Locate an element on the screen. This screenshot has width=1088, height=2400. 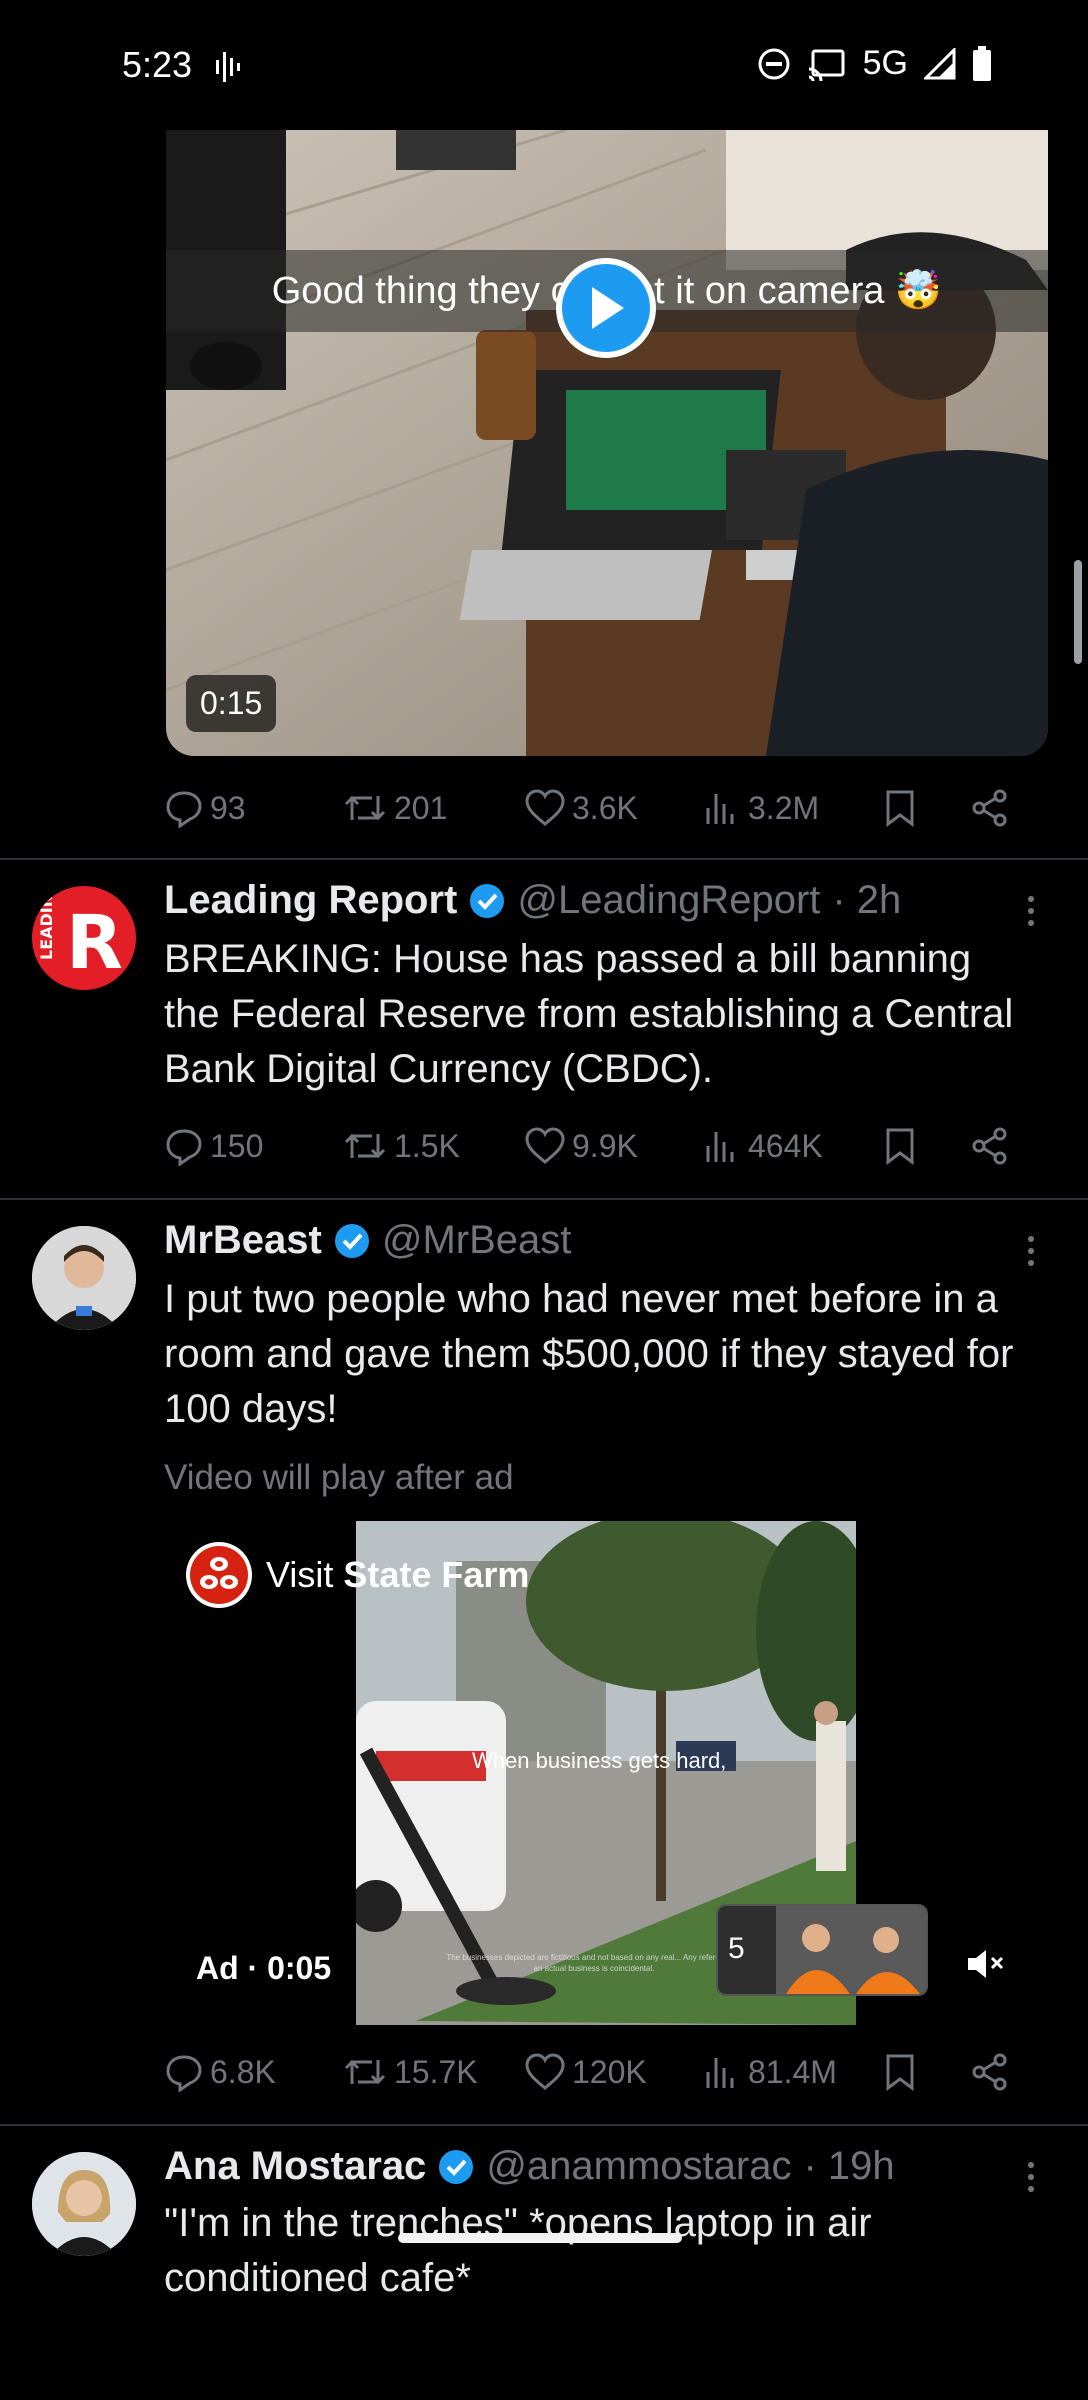
retweet-button: 15.7K is located at coordinates (433, 2072).